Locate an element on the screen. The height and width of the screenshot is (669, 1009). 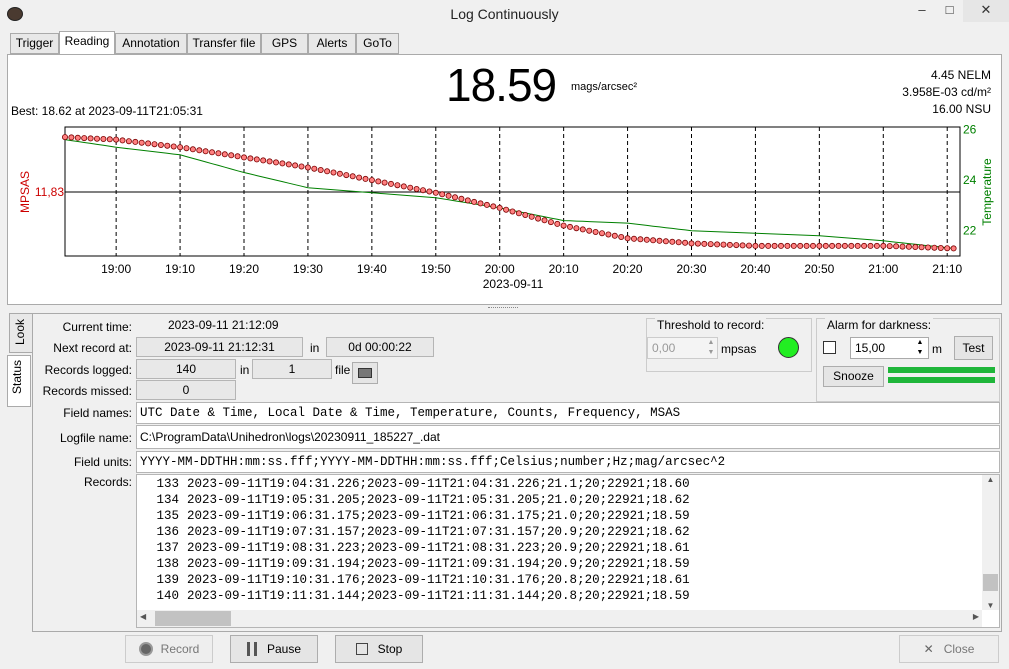
alarm-spinner: ▲ ▼ is located at coordinates (920, 348).